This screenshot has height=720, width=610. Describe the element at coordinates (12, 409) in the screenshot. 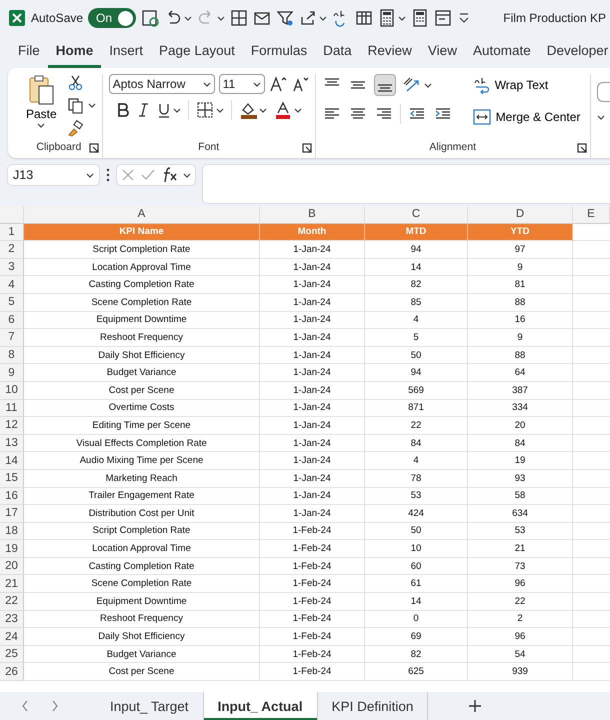

I see `row-header: 11` at that location.